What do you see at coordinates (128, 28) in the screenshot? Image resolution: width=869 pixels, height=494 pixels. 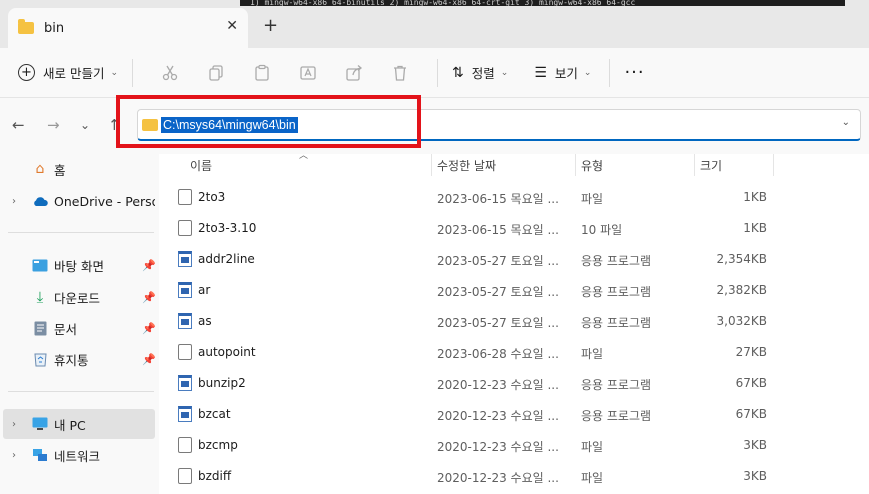 I see `tab-bin: bin ✕` at bounding box center [128, 28].